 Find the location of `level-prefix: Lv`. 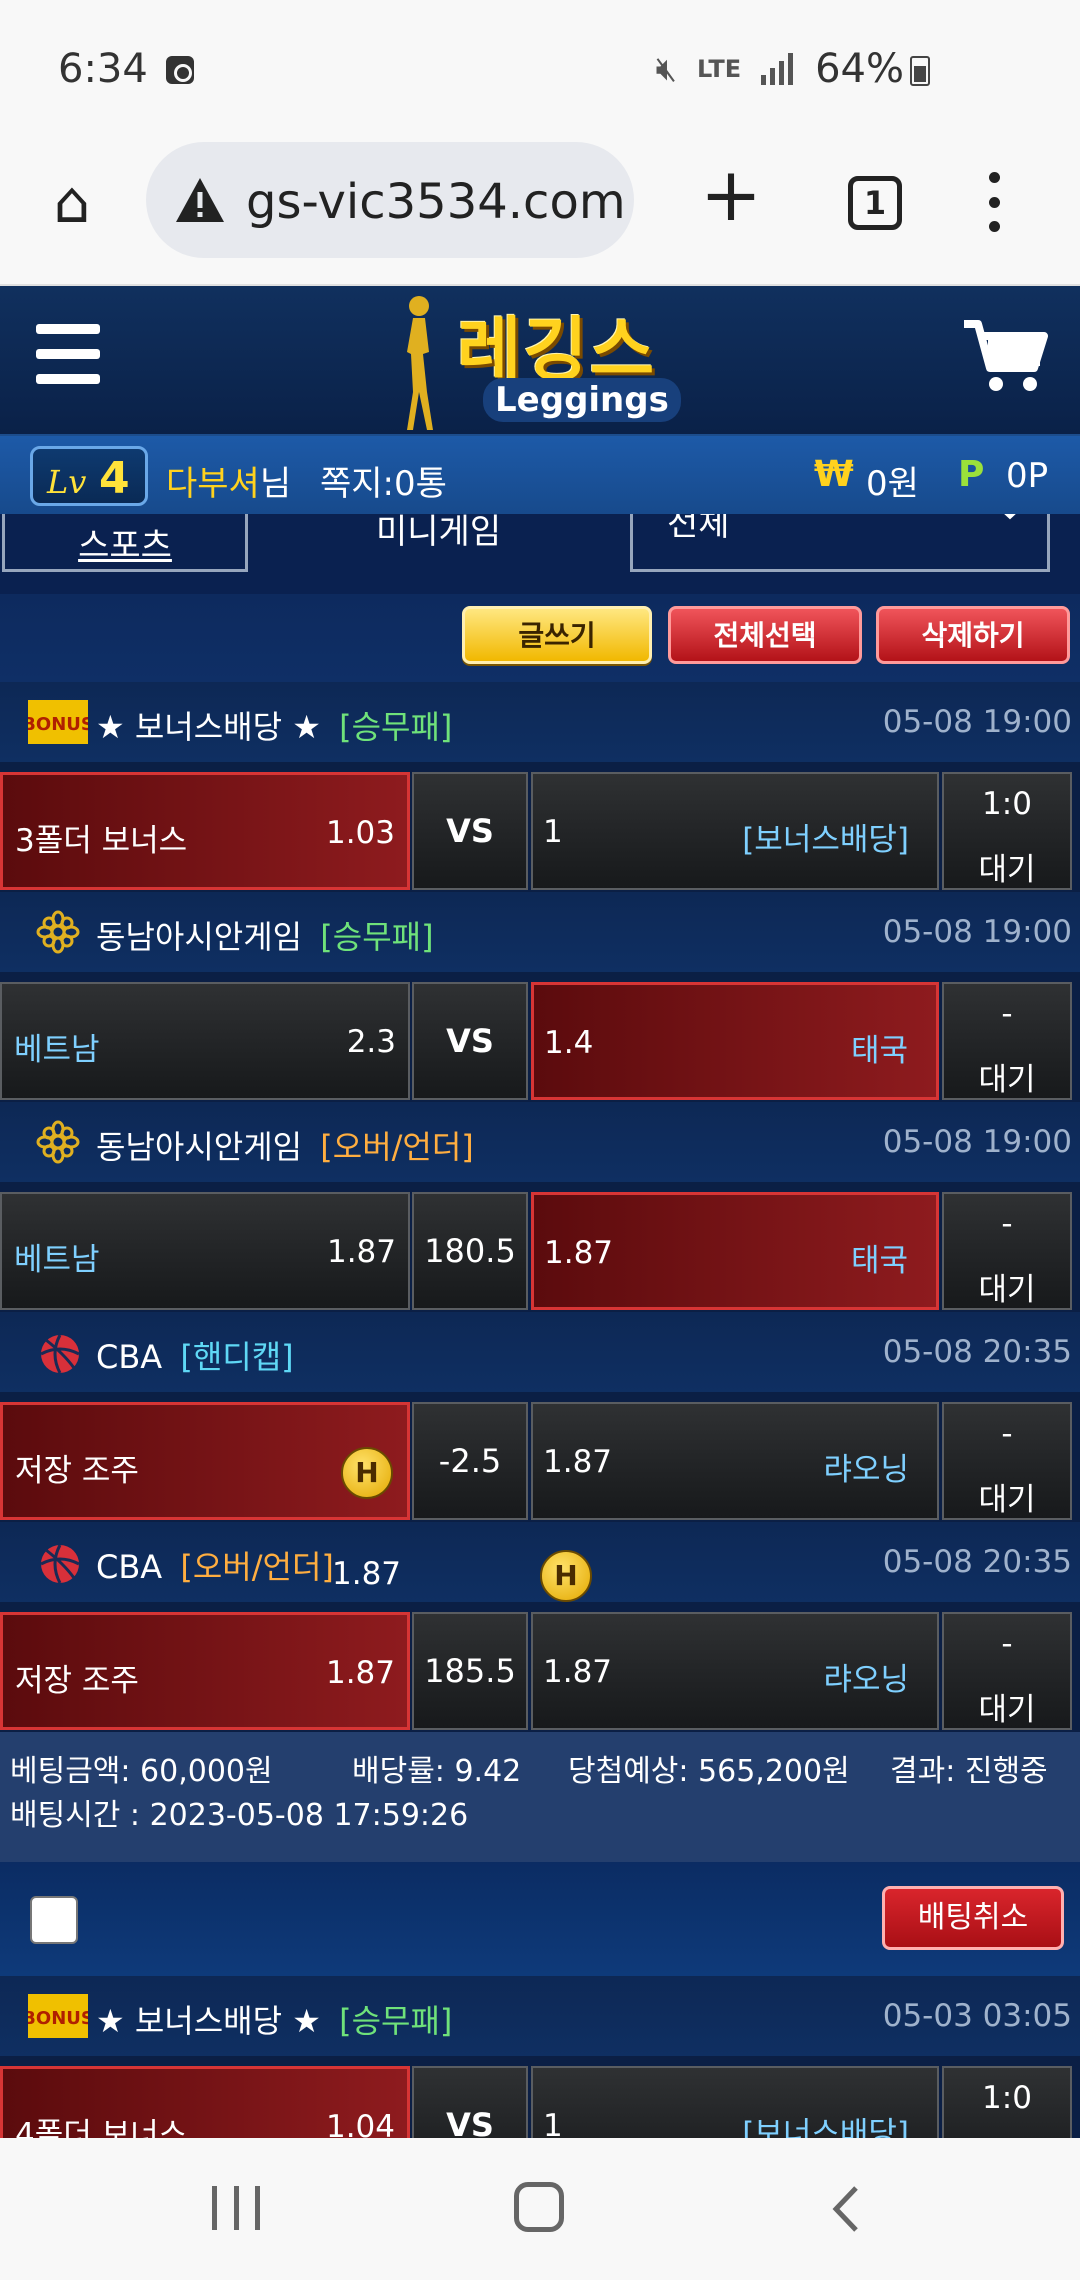

level-prefix: Lv is located at coordinates (67, 482).